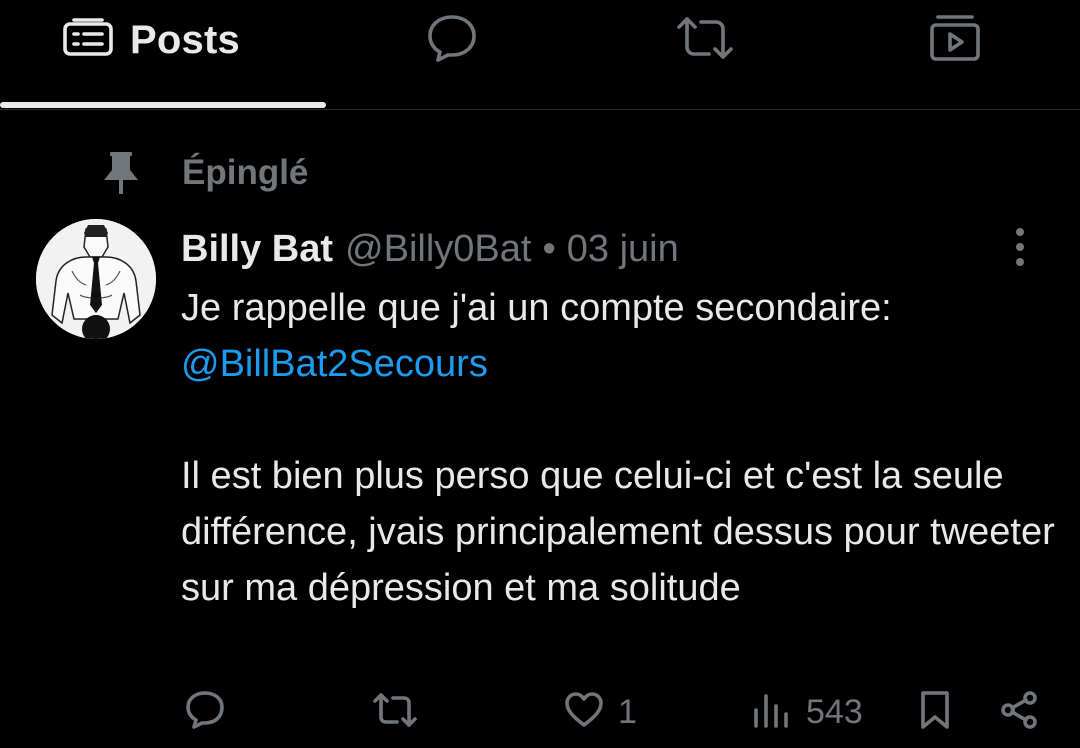 The image size is (1080, 748). Describe the element at coordinates (334, 364) in the screenshot. I see `mention-link: @BillBat2Secours` at that location.